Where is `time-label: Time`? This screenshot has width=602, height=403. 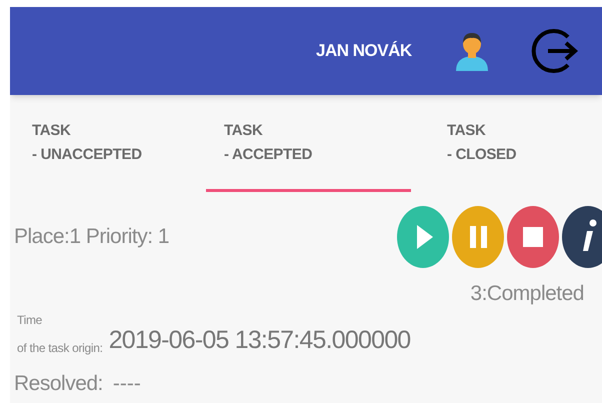
time-label: Time is located at coordinates (30, 320).